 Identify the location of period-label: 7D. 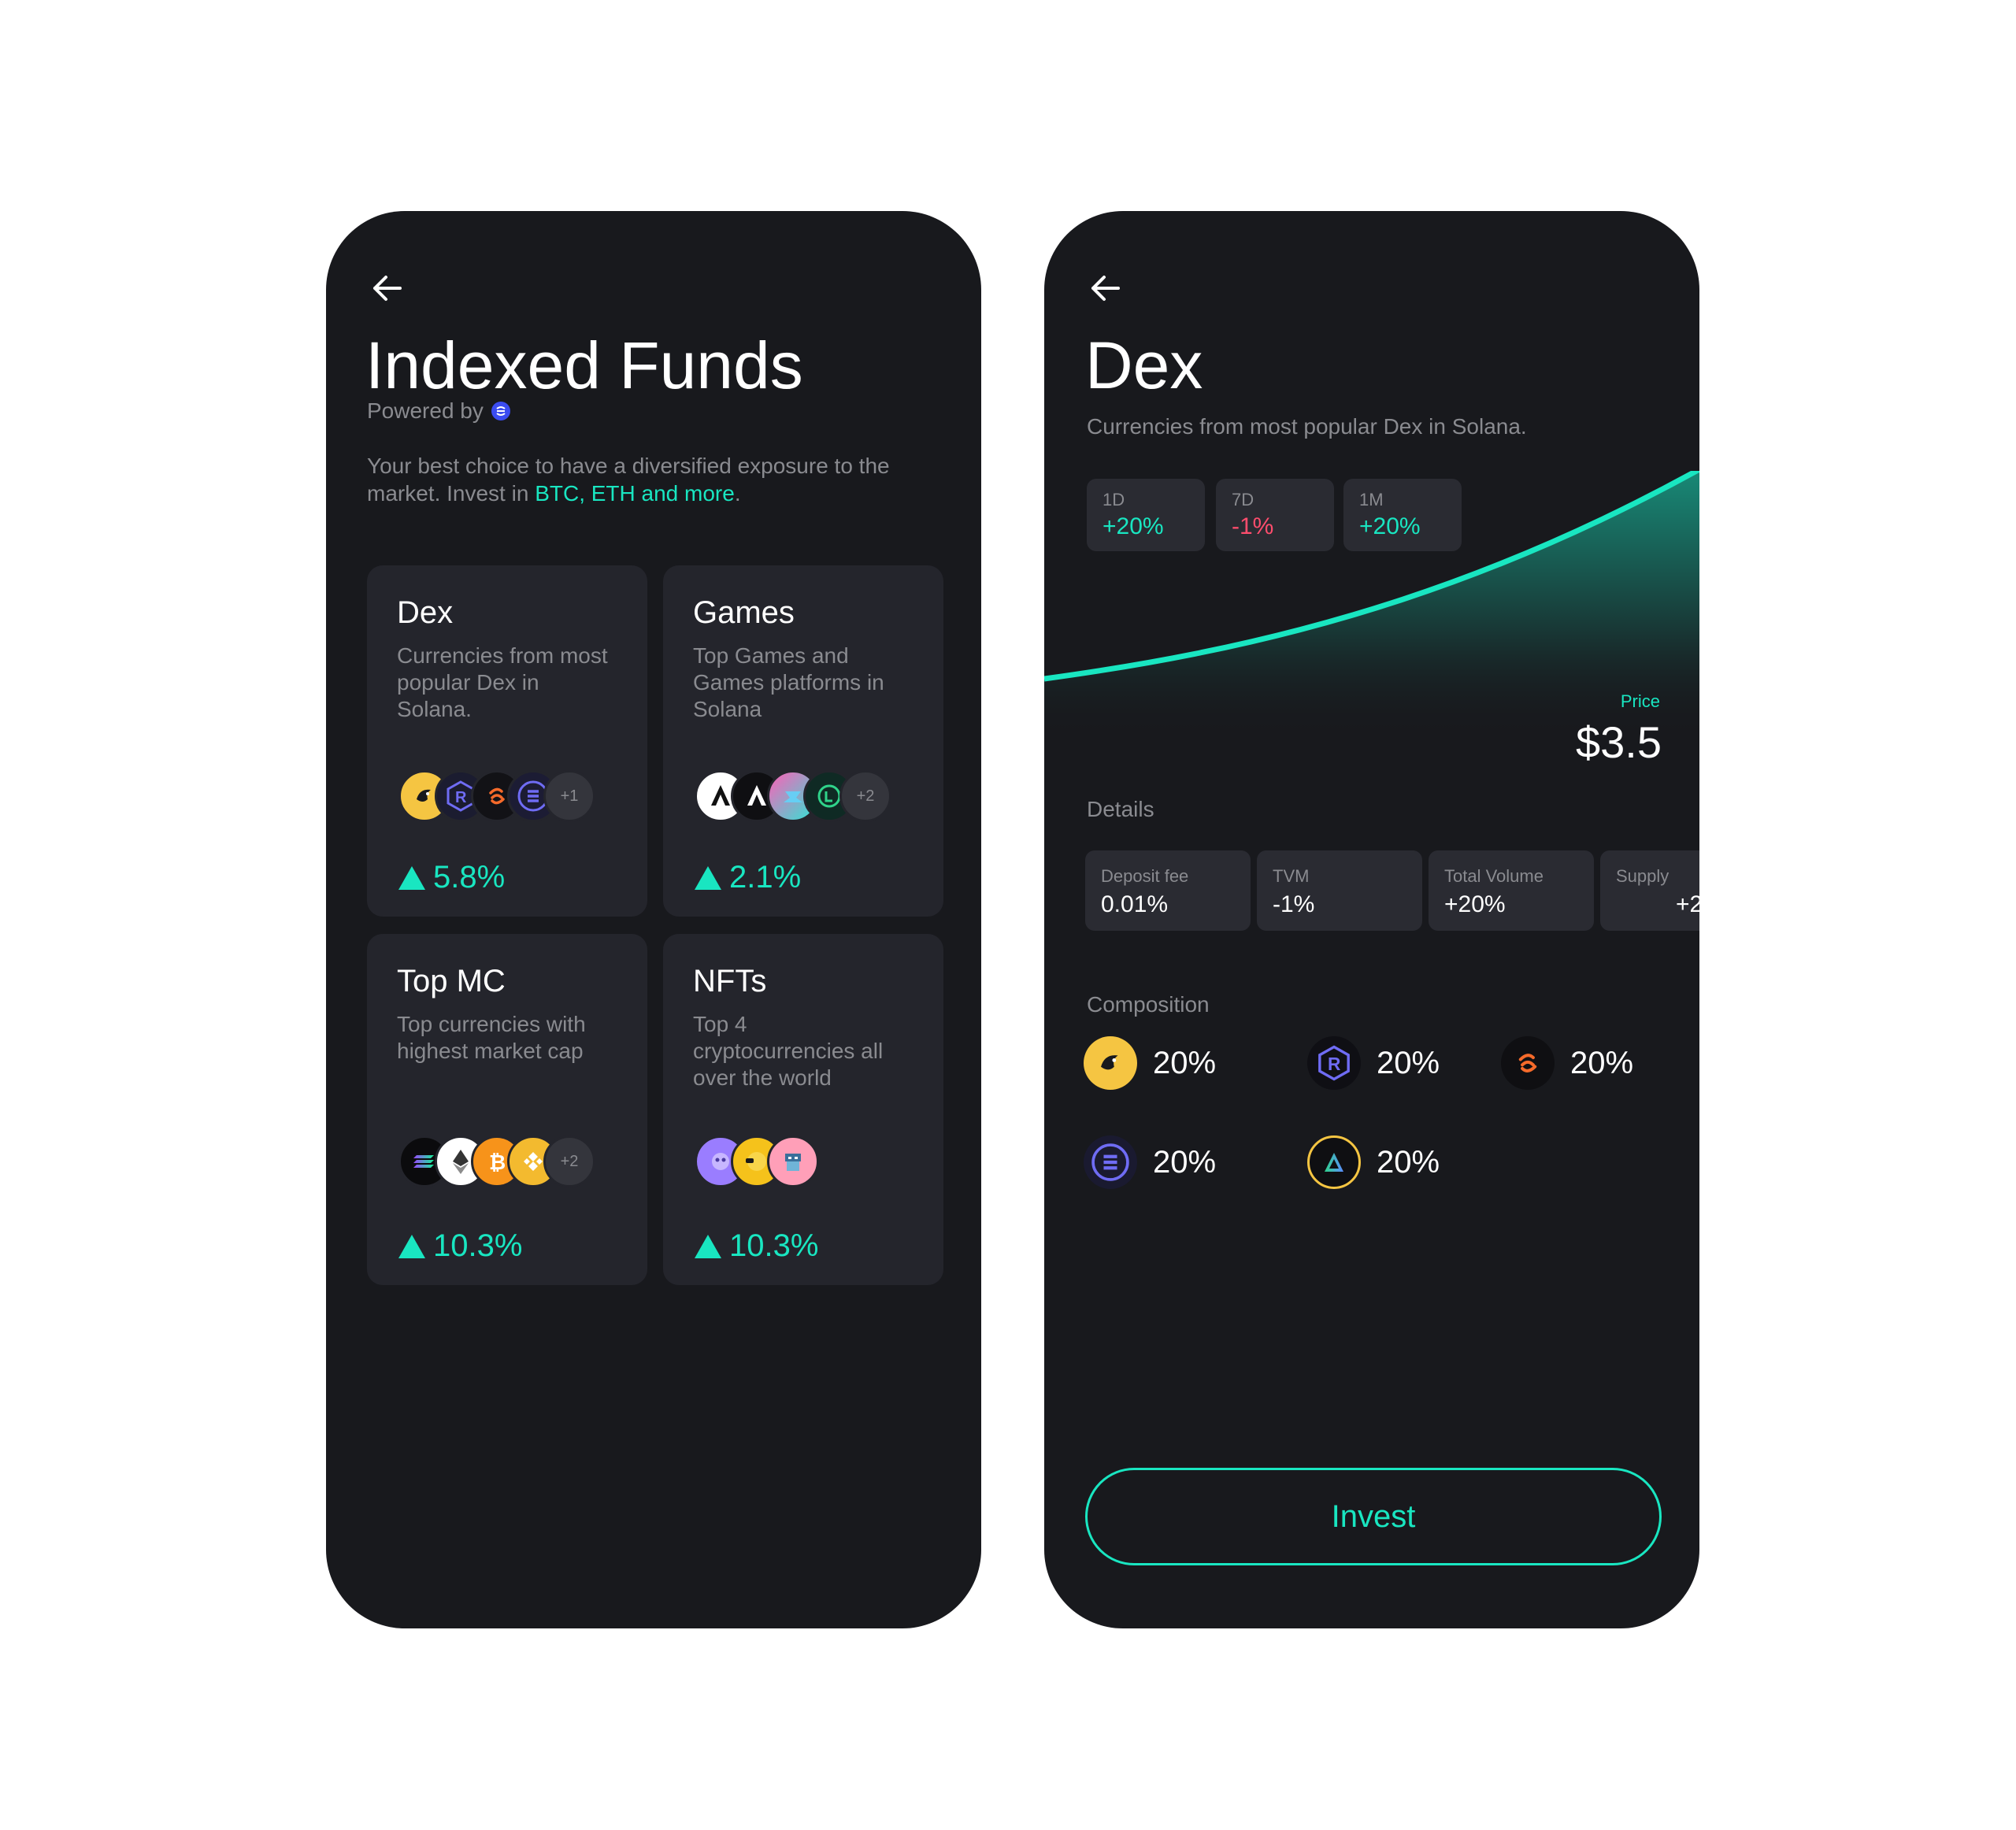
(1243, 499).